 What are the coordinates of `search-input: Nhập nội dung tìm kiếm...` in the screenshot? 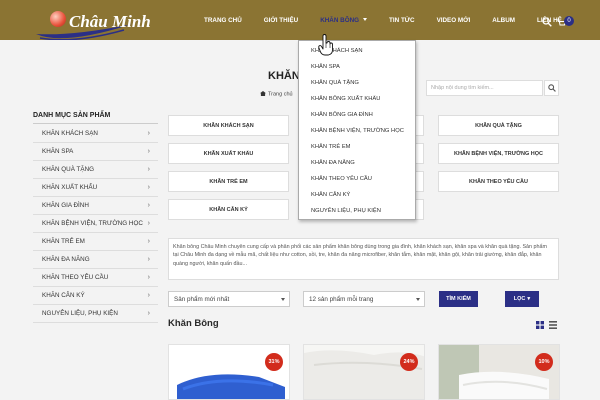 It's located at (484, 88).